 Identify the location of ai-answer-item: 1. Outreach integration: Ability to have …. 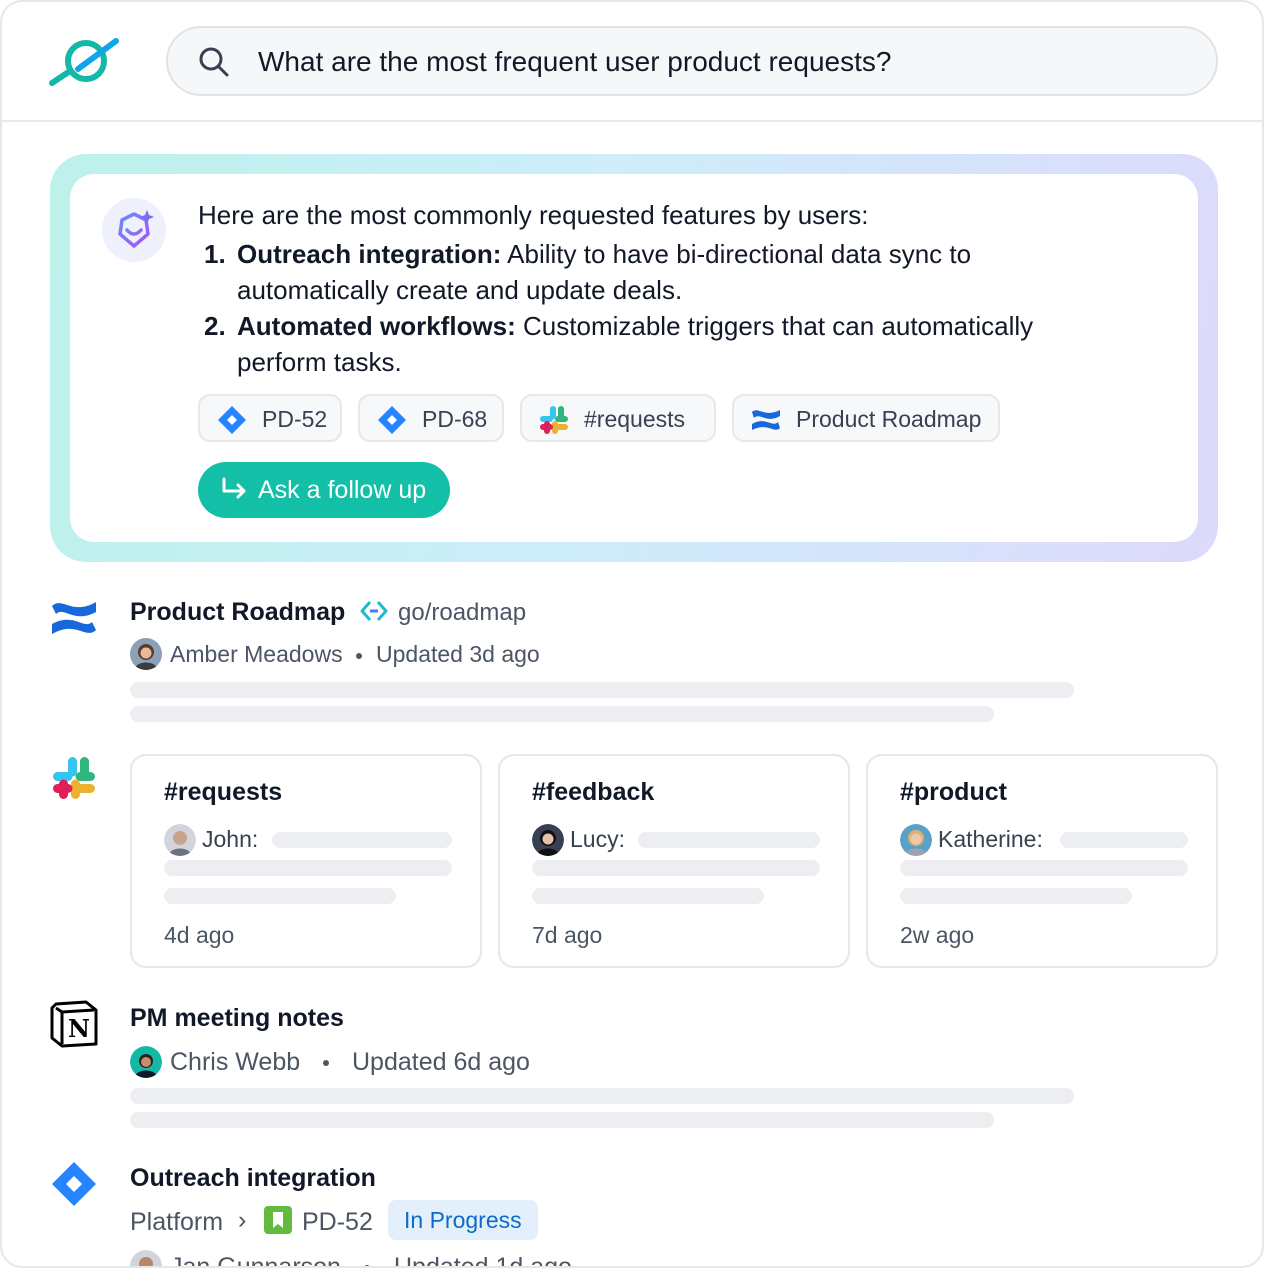
(658, 272).